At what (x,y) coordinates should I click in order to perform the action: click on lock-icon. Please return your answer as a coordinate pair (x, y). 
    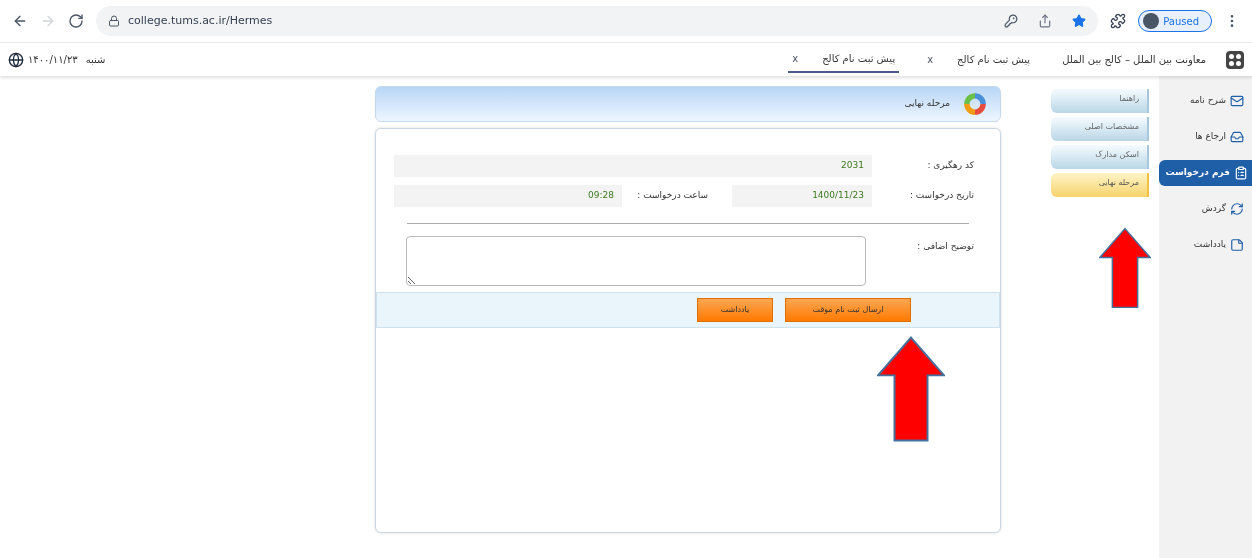
    Looking at the image, I should click on (114, 21).